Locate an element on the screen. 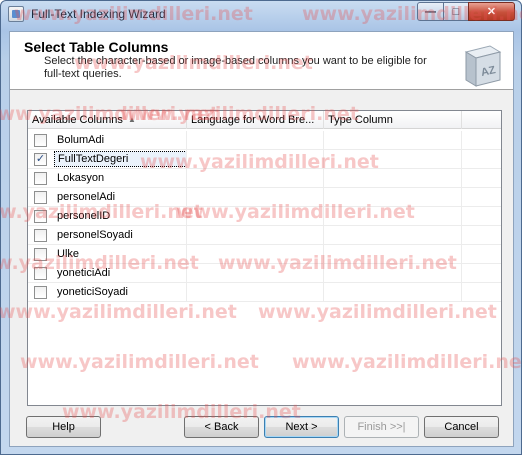 The image size is (522, 455). column-name: personelSoyadi is located at coordinates (95, 235).